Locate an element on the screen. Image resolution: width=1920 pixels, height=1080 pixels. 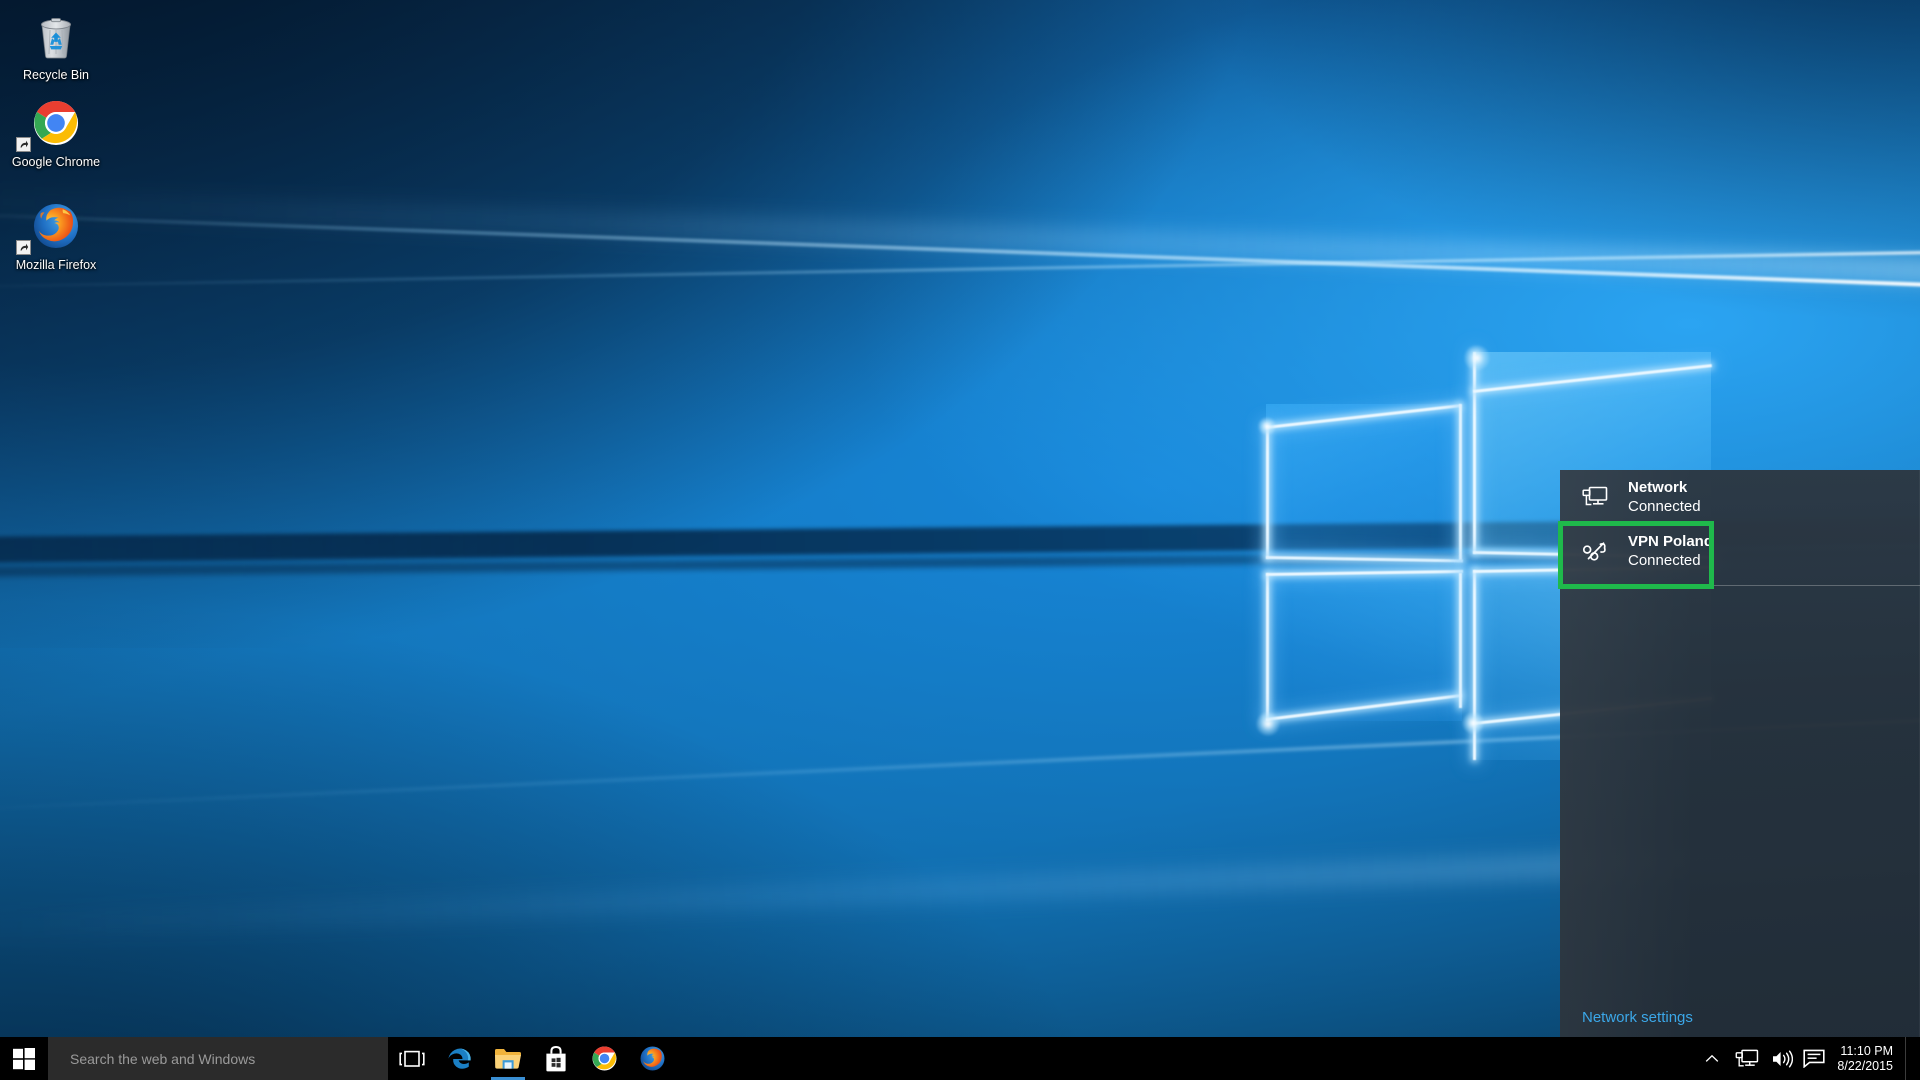
logo-glow-corner-b is located at coordinates (1477, 358).